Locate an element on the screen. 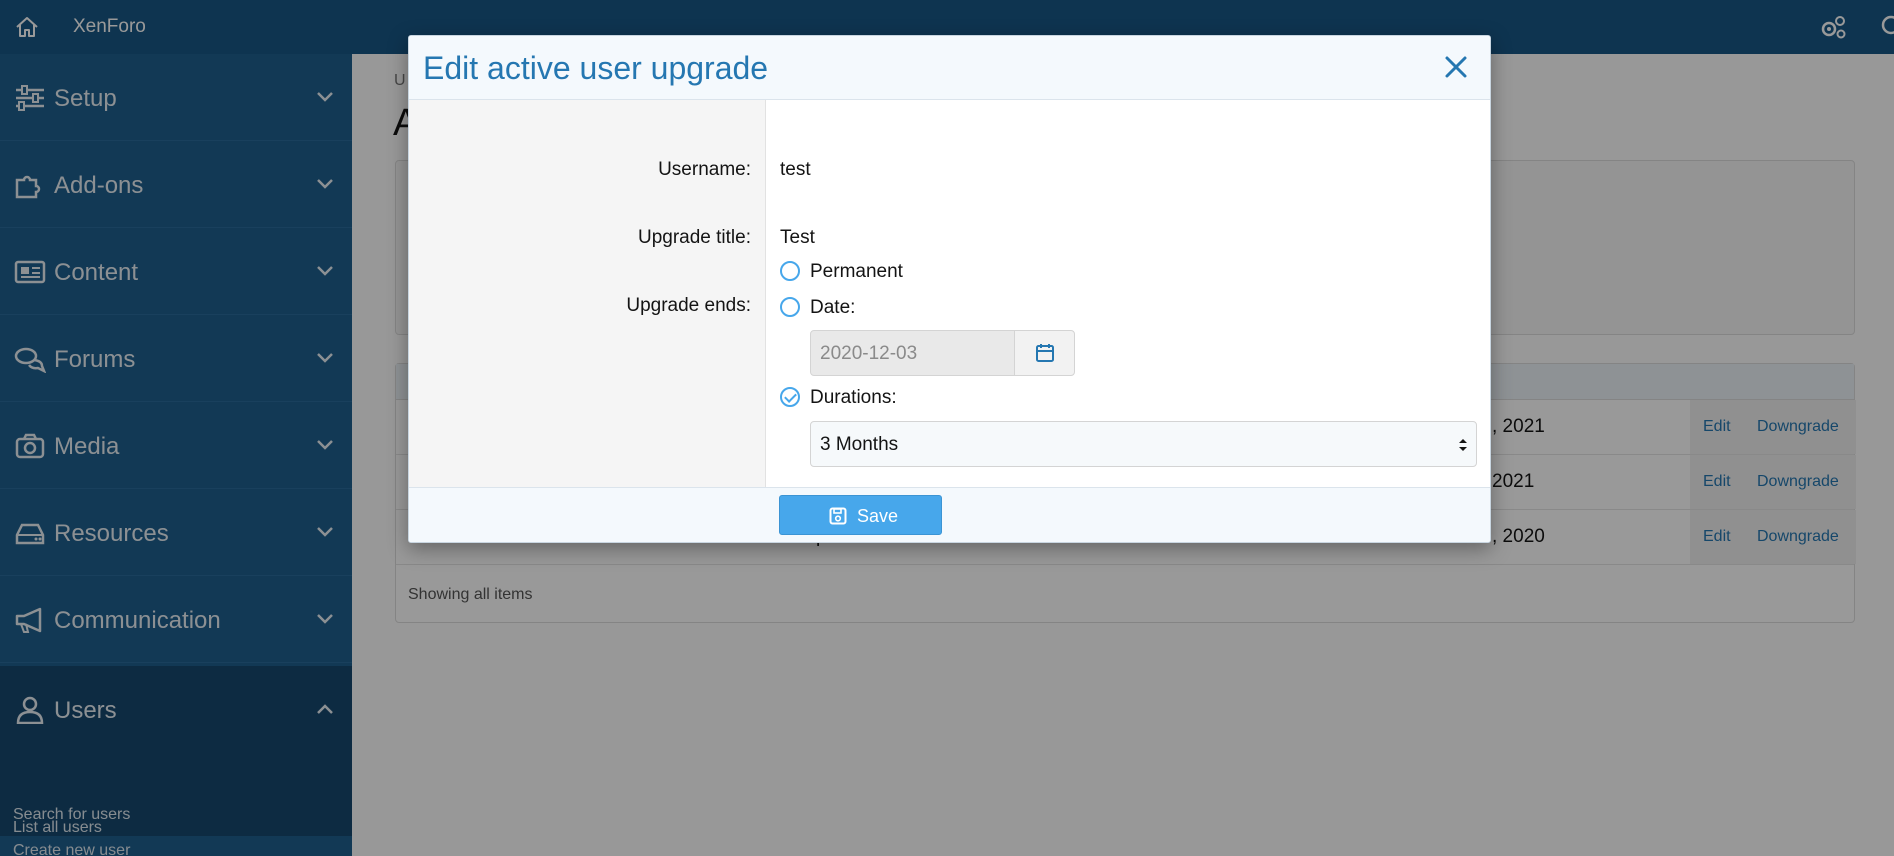  date-input: 2020-12-03 is located at coordinates (912, 353).